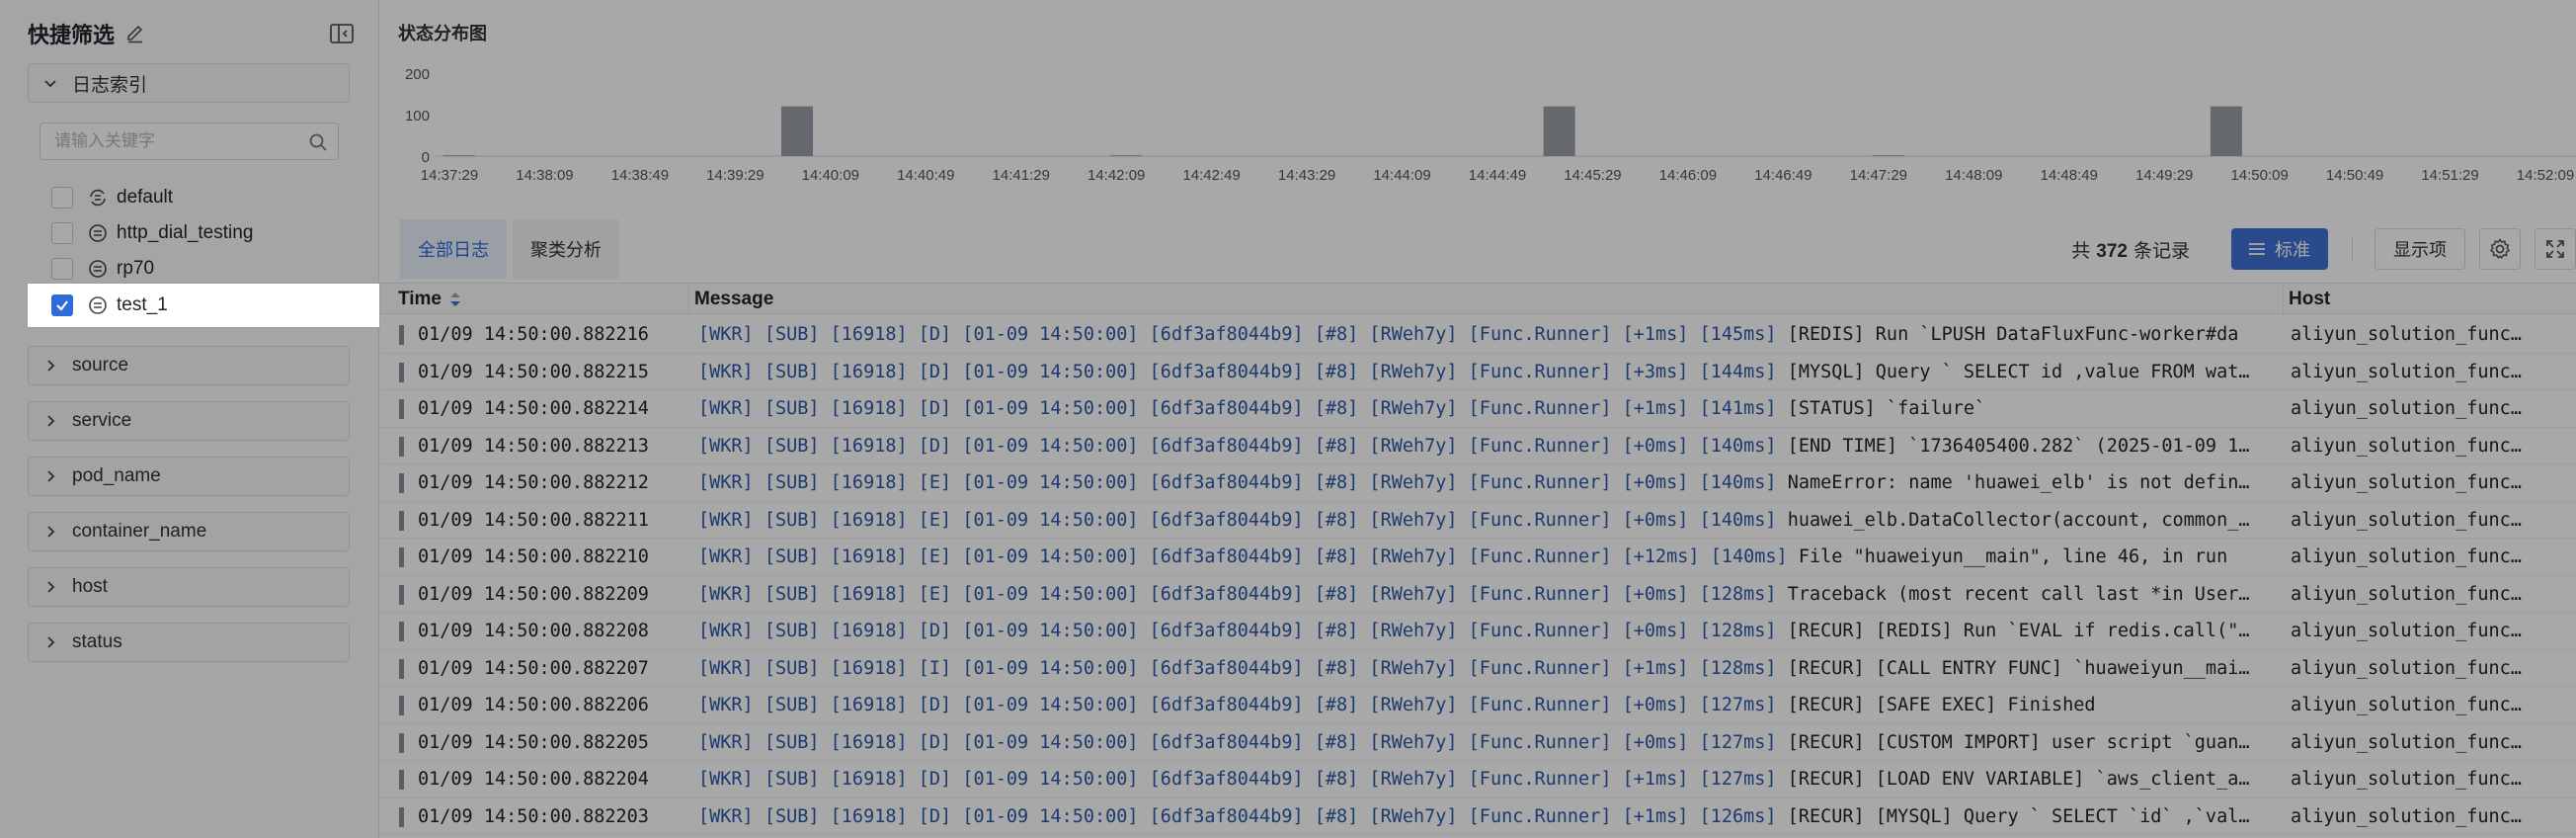 The width and height of the screenshot is (2576, 838). I want to click on check-icon, so click(62, 305).